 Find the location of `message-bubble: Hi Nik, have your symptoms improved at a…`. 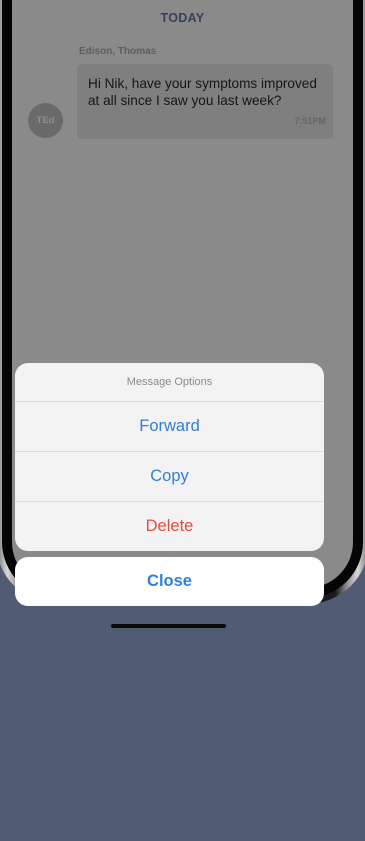

message-bubble: Hi Nik, have your symptoms improved at a… is located at coordinates (205, 101).